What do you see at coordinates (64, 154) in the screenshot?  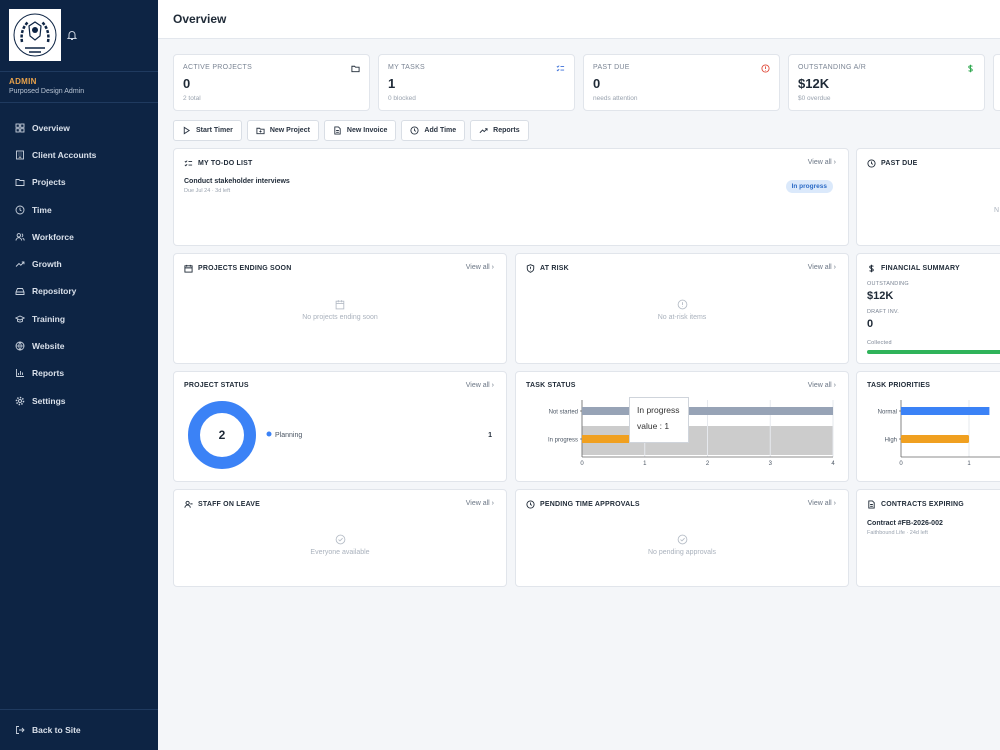 I see `sidebar-item-label: Client Accounts` at bounding box center [64, 154].